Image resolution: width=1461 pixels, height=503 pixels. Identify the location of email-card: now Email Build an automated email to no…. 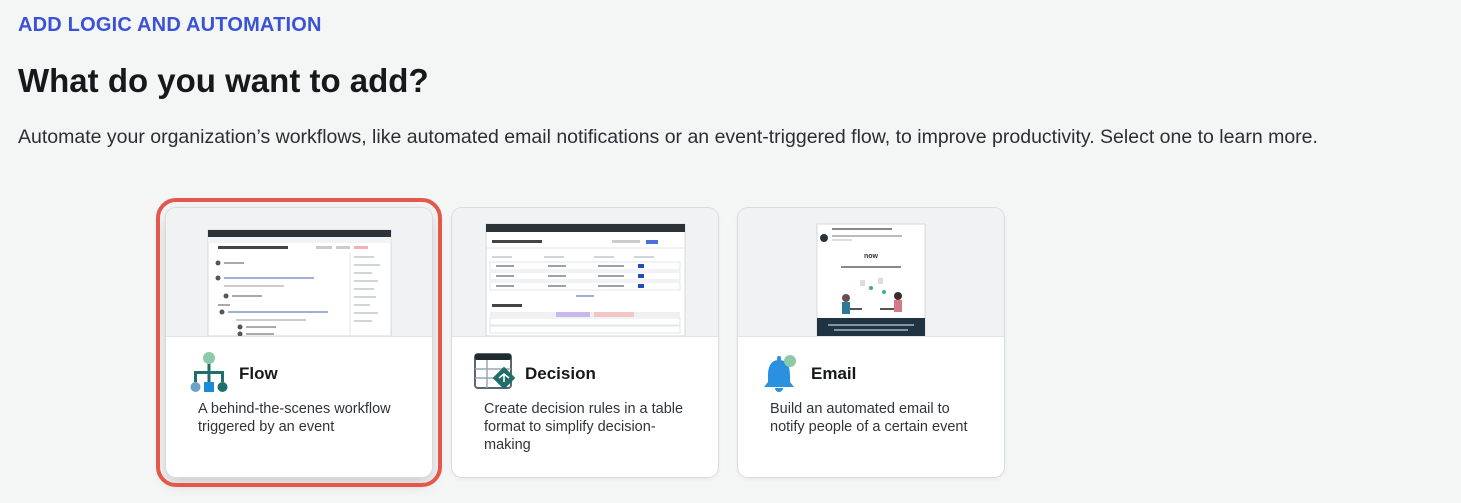
(871, 342).